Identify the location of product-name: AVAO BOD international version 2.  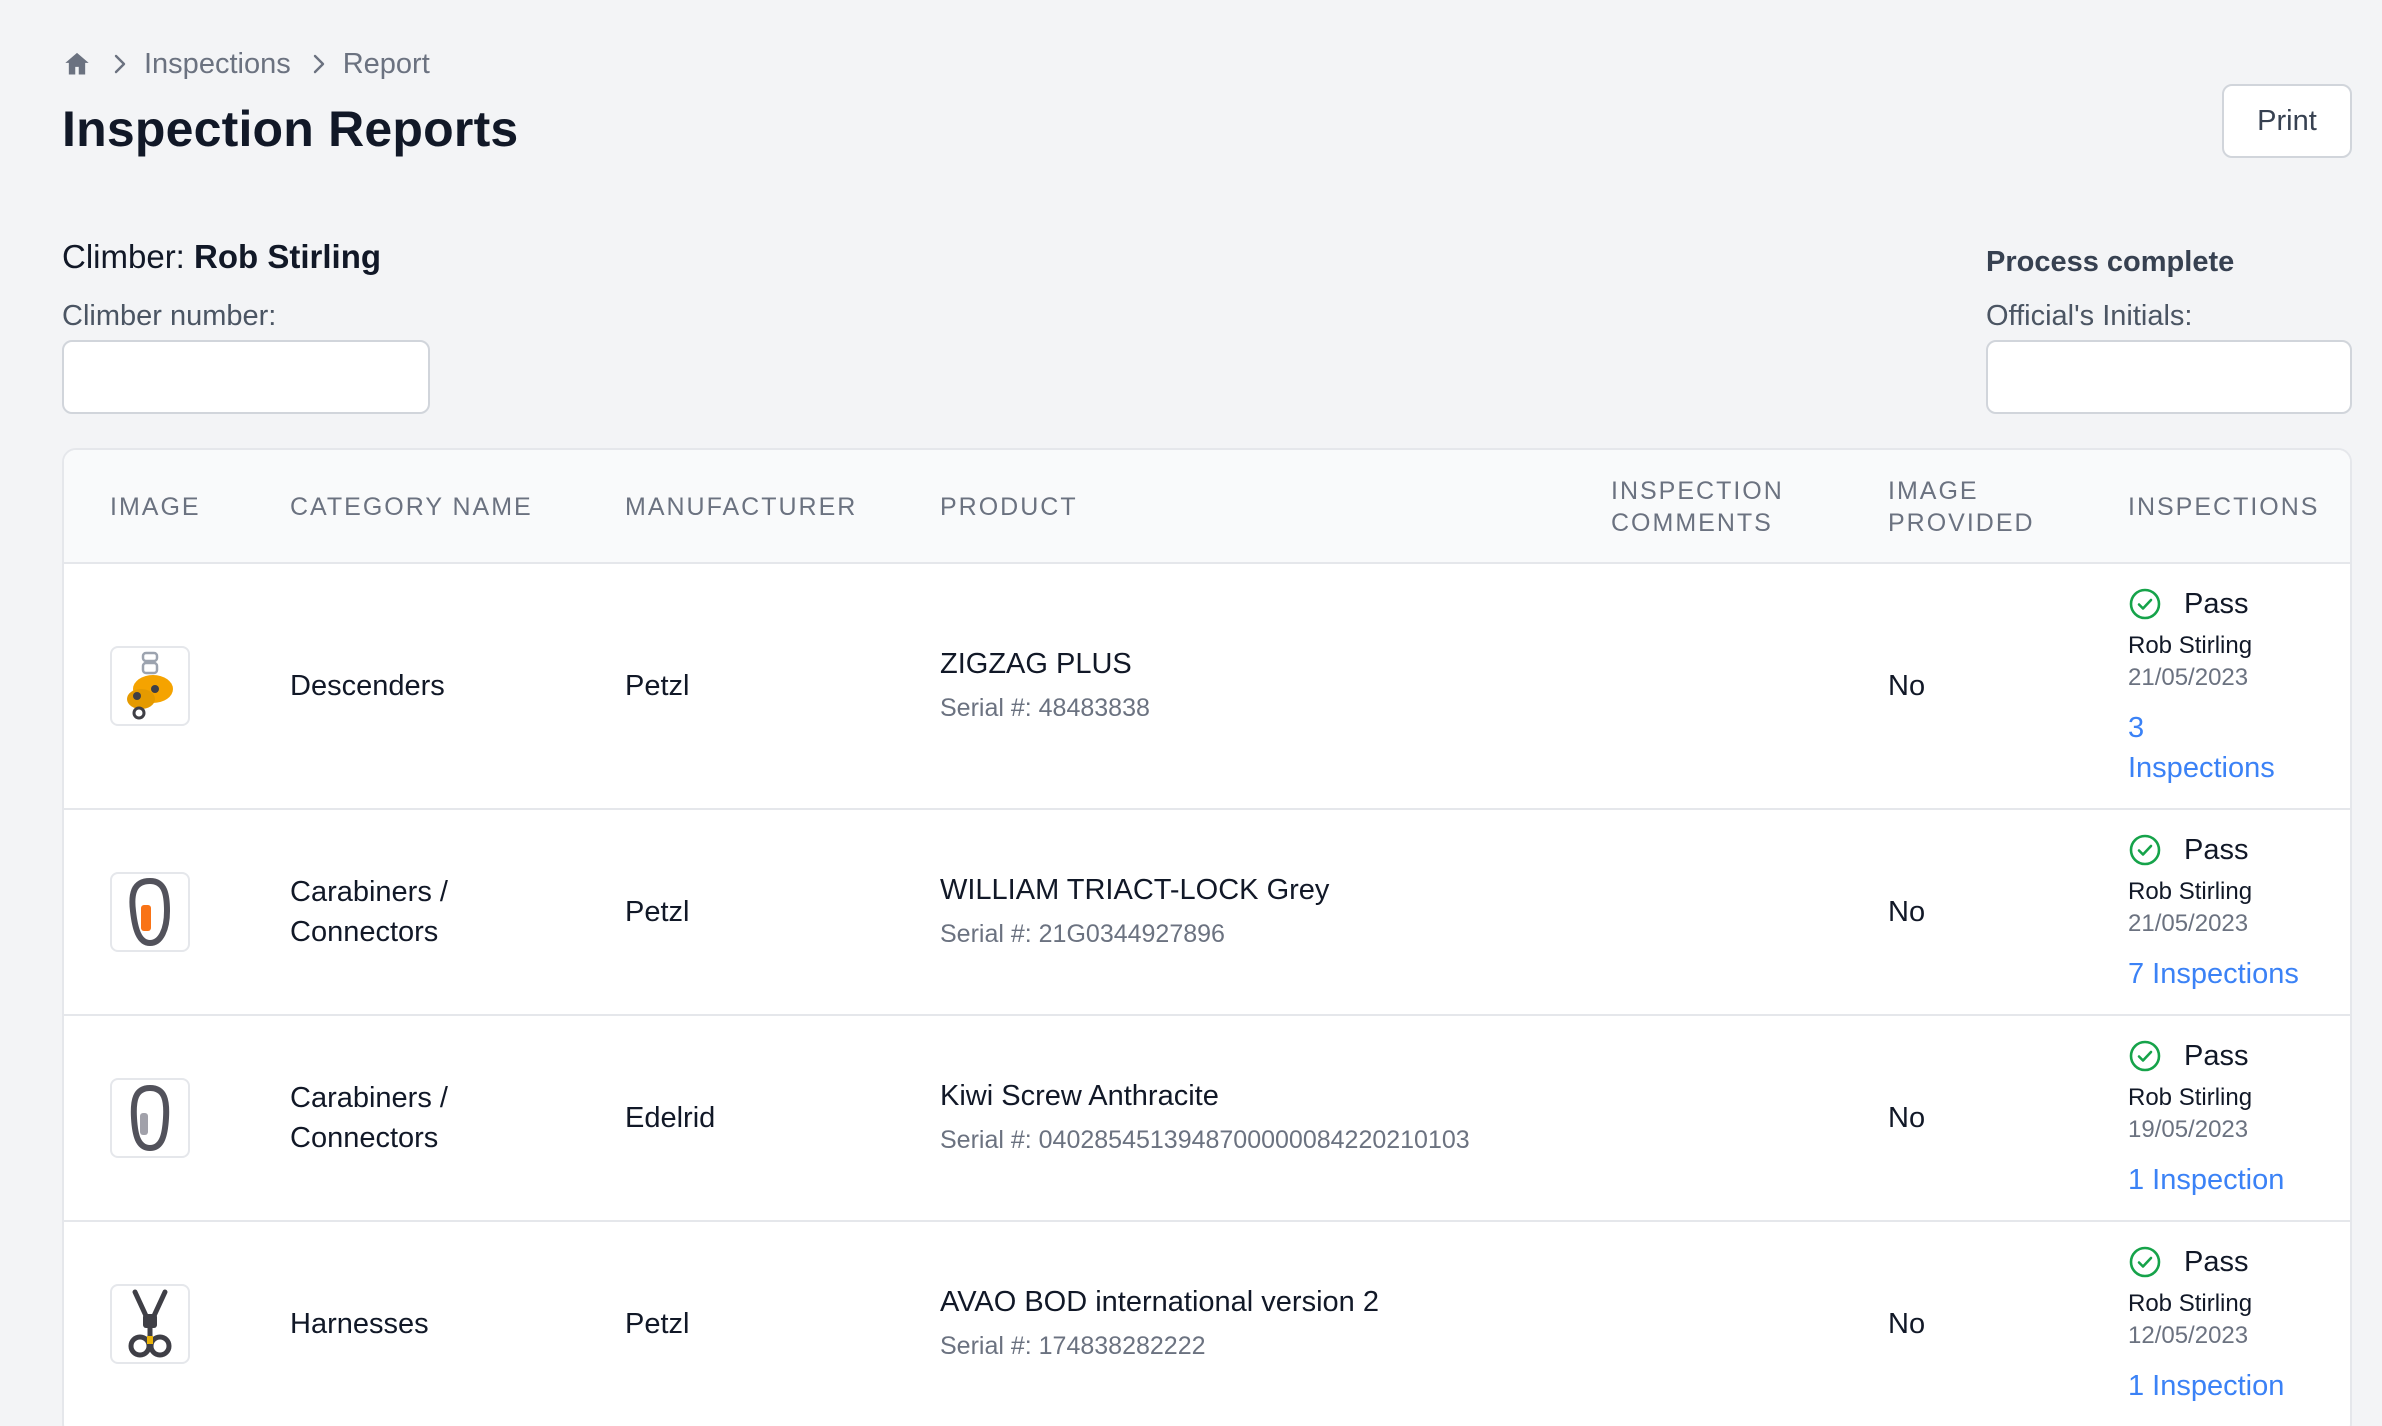
(1159, 1302).